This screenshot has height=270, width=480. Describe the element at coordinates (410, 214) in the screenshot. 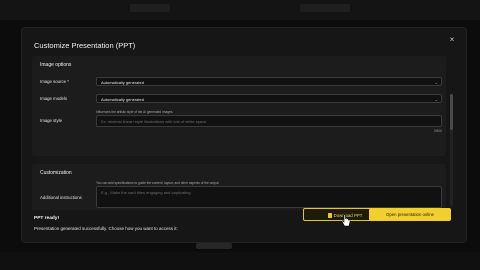

I see `open-online-button: Open presentation online` at that location.